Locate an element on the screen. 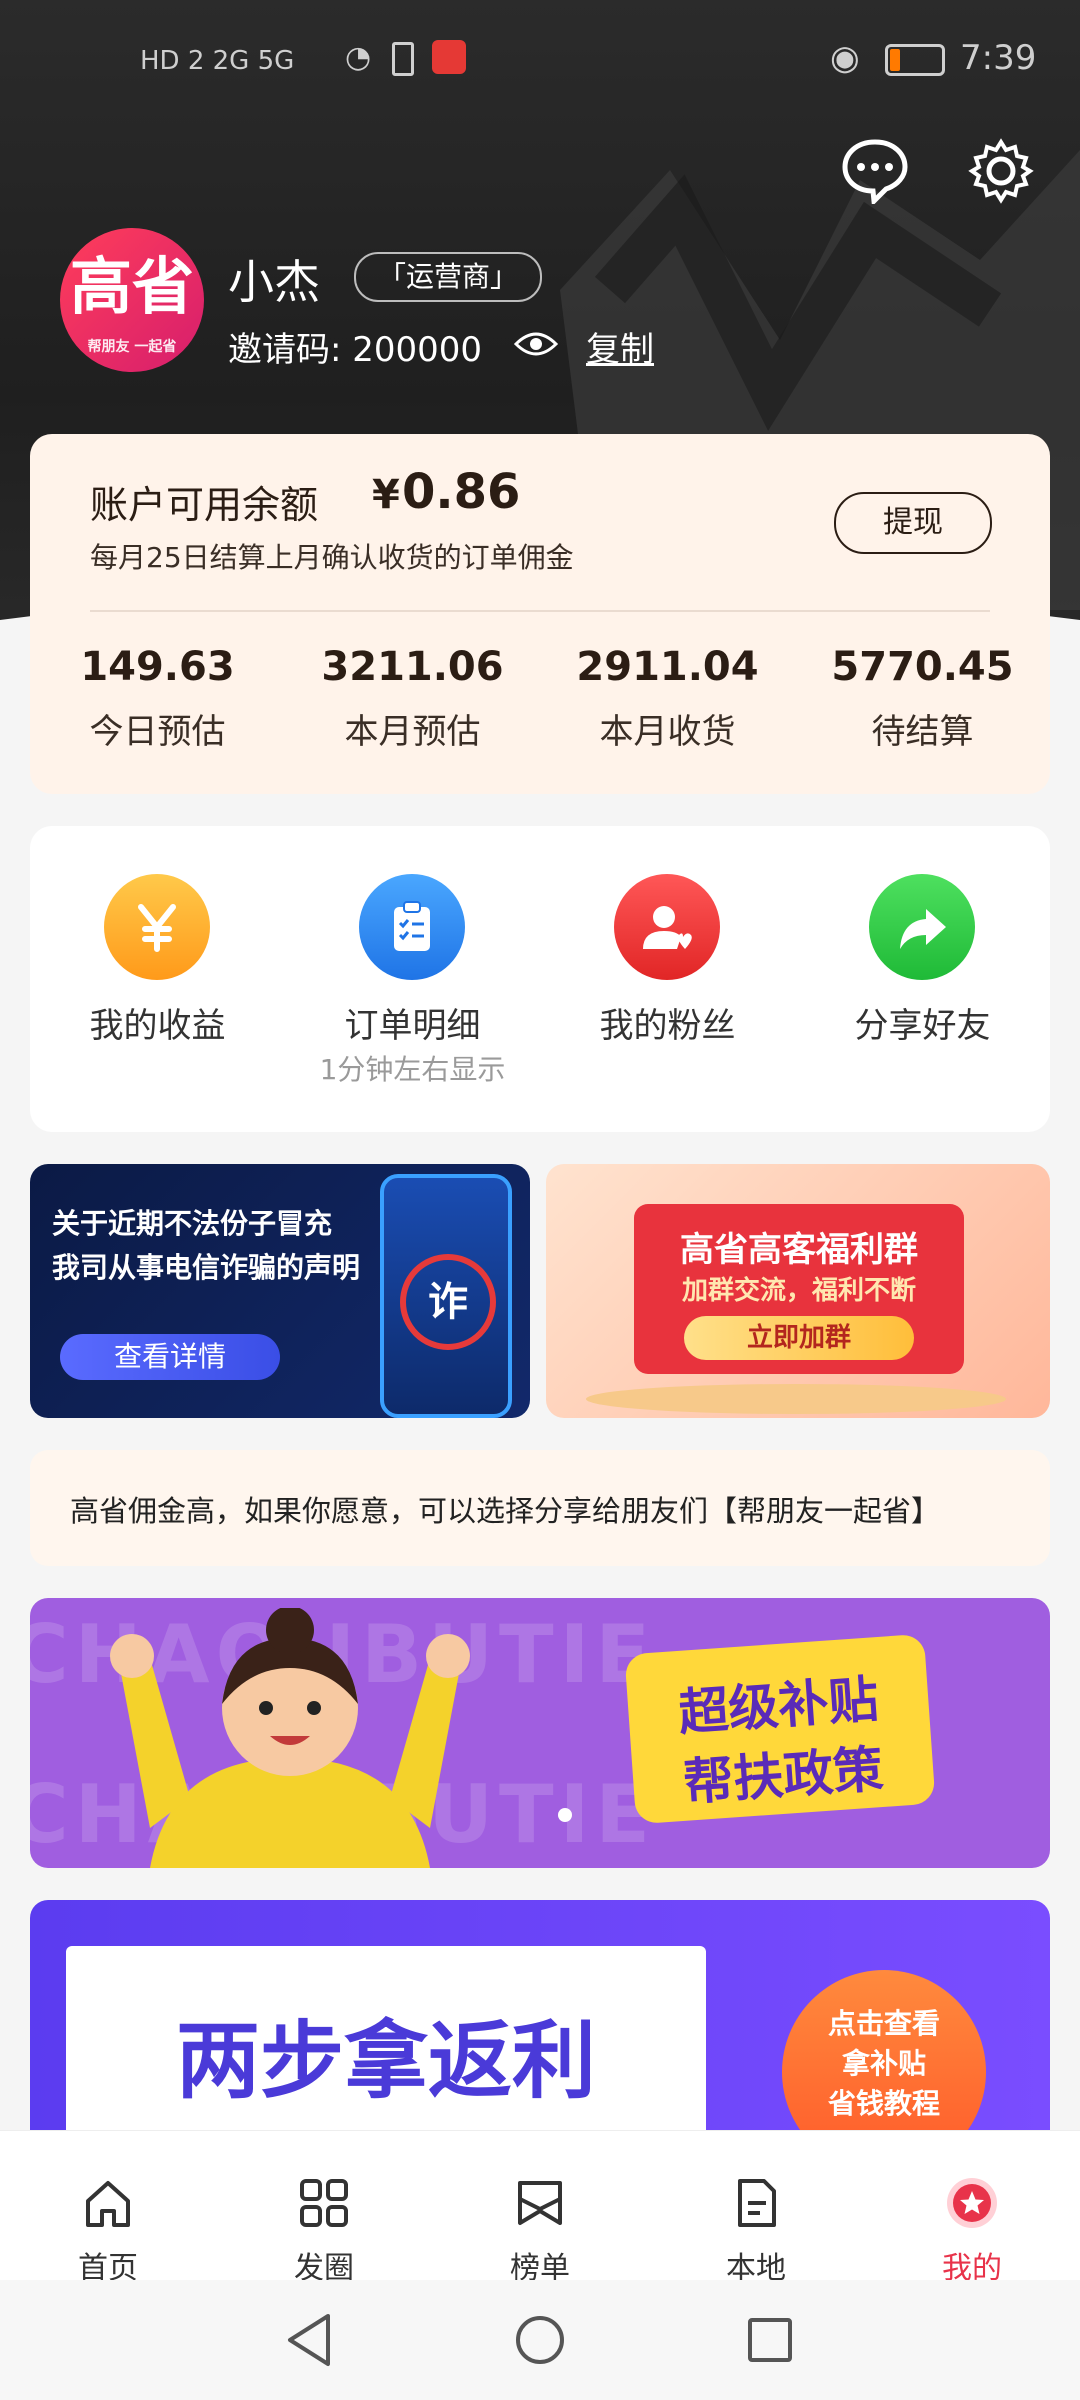  yen-icon is located at coordinates (157, 927).